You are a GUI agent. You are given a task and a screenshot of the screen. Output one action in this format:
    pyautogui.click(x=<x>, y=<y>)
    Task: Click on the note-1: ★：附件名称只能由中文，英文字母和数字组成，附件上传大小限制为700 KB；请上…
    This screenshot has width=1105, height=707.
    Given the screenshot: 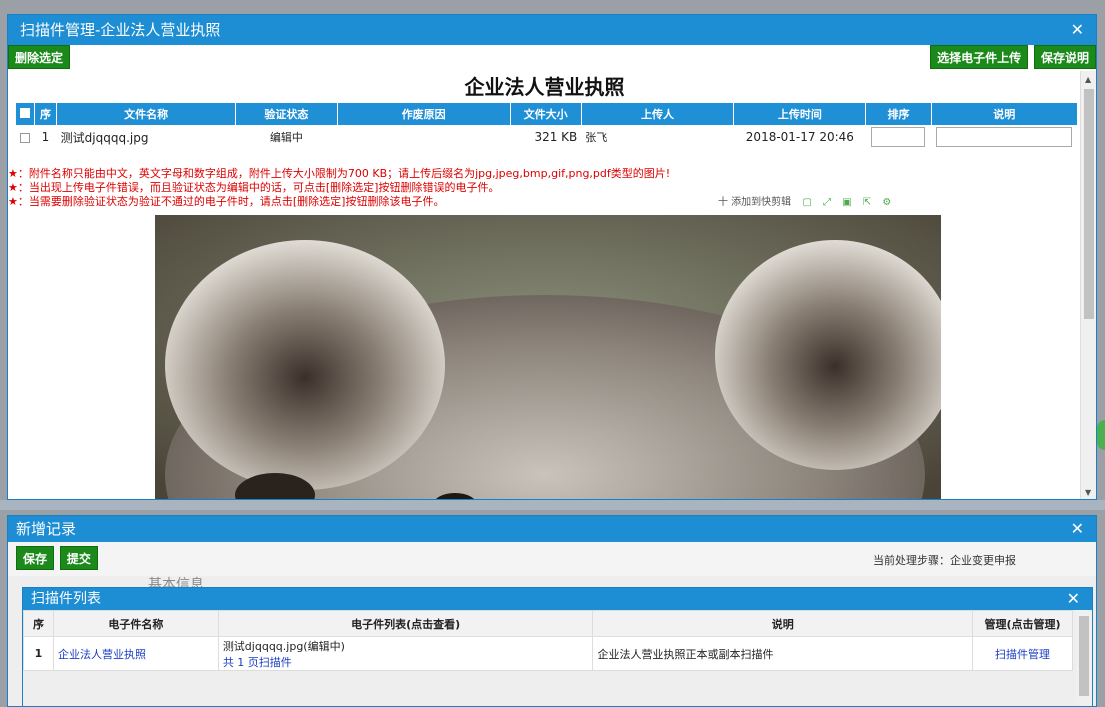 What is the action you would take?
    pyautogui.click(x=339, y=173)
    